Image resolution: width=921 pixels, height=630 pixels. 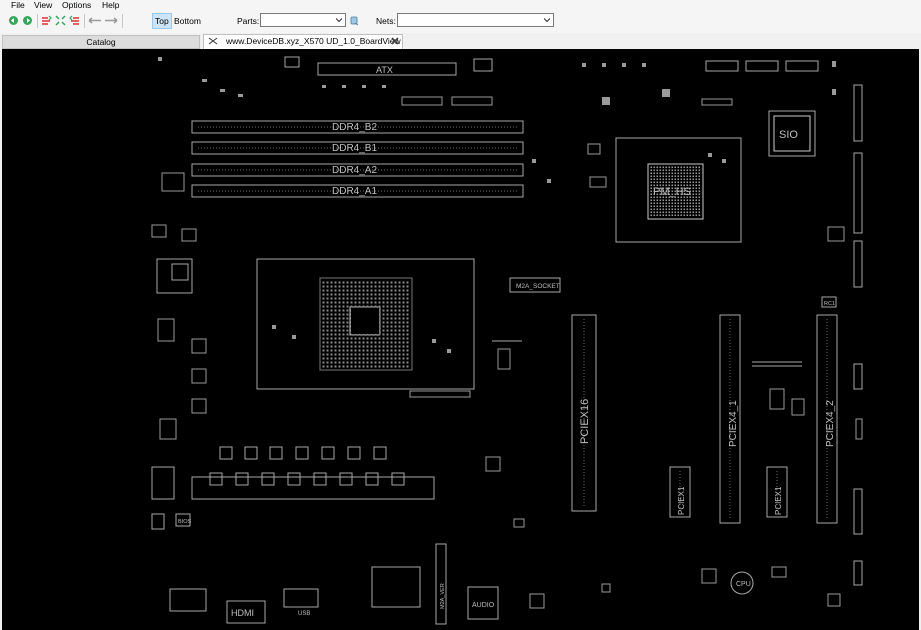 I want to click on search-part-icon, so click(x=354, y=20).